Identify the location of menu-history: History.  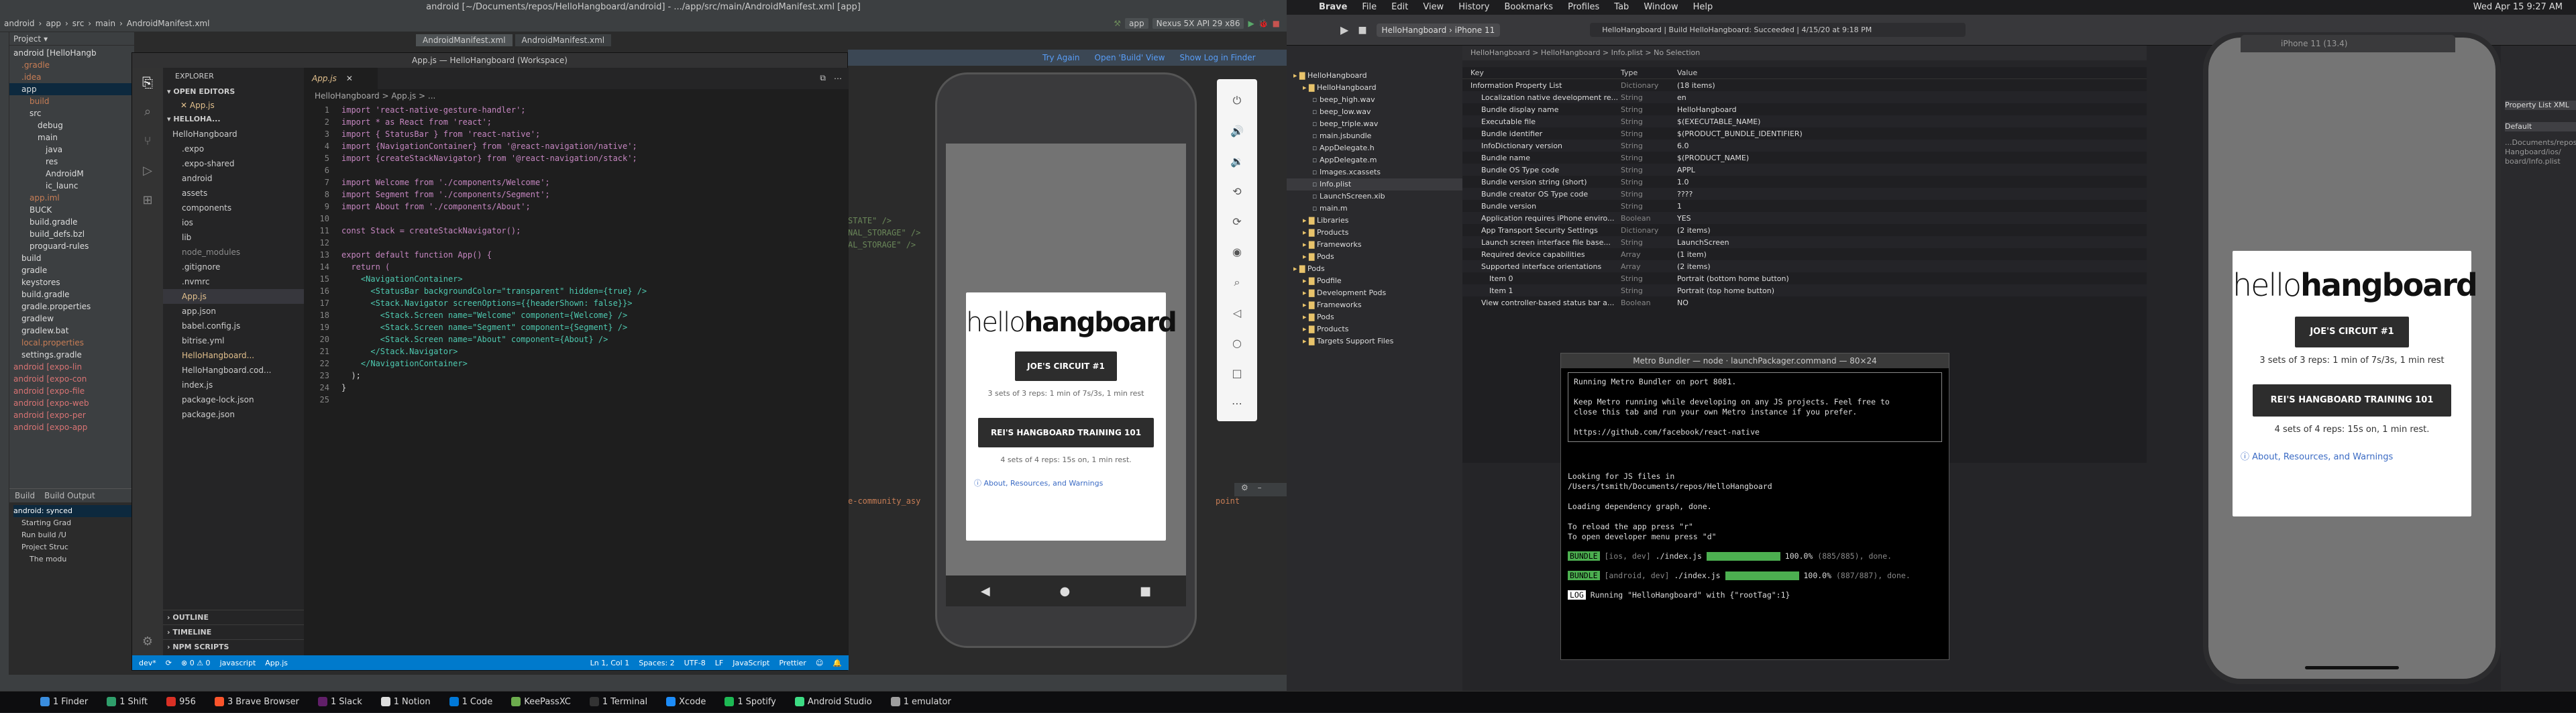
(1473, 7).